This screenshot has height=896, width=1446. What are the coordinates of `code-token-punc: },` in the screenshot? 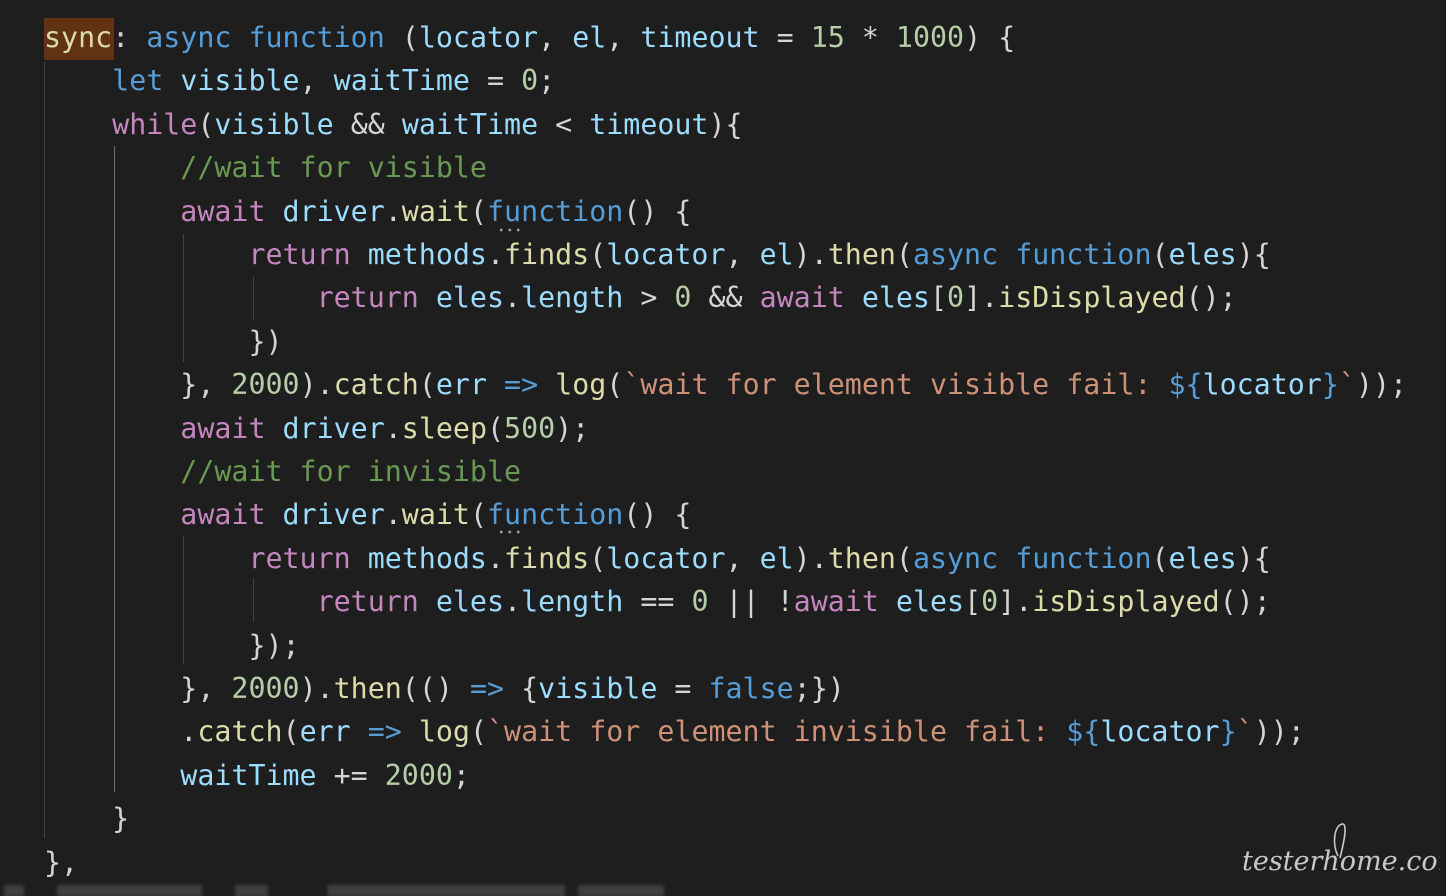 It's located at (206, 385).